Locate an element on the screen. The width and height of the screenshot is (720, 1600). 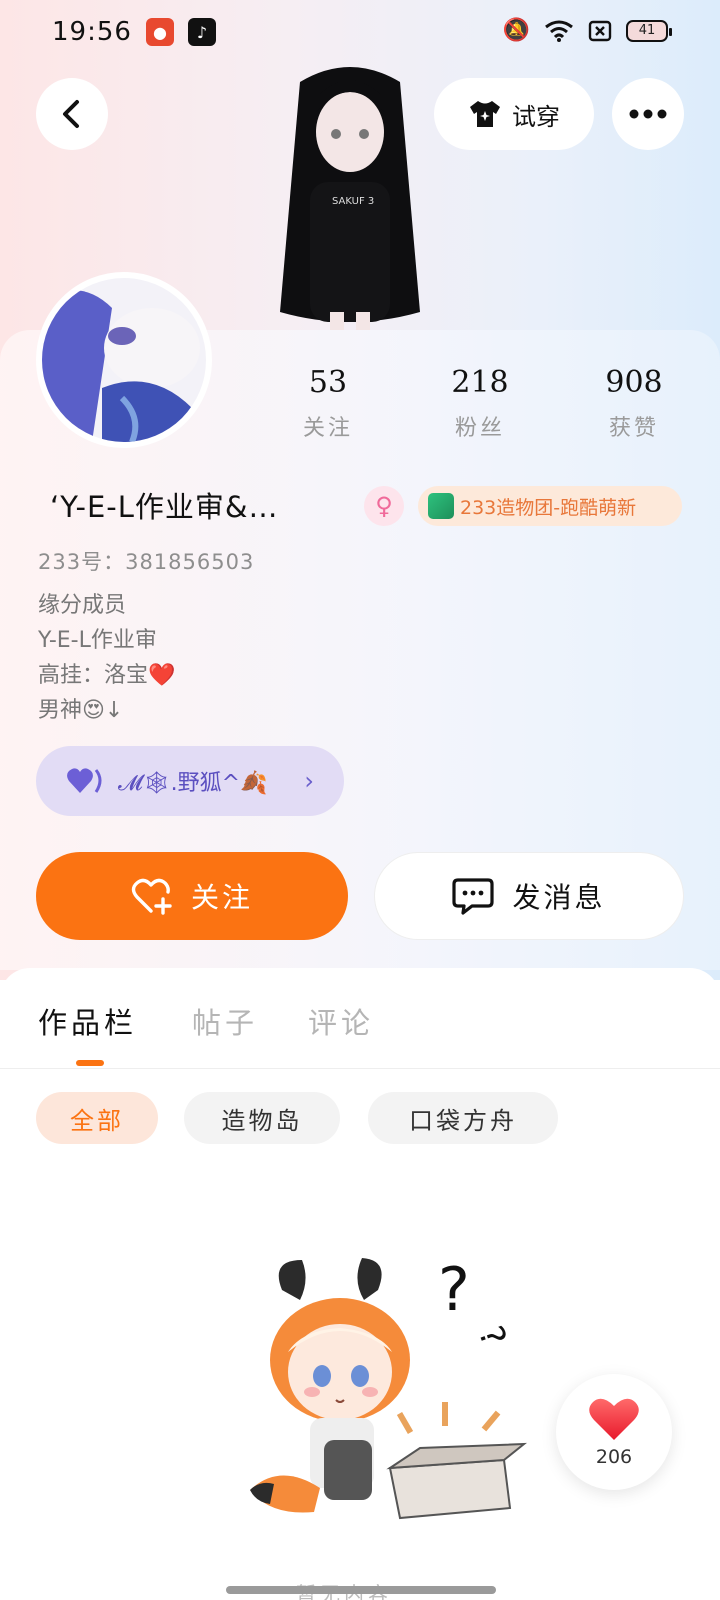
filter-all: 全部 is located at coordinates (97, 1118).